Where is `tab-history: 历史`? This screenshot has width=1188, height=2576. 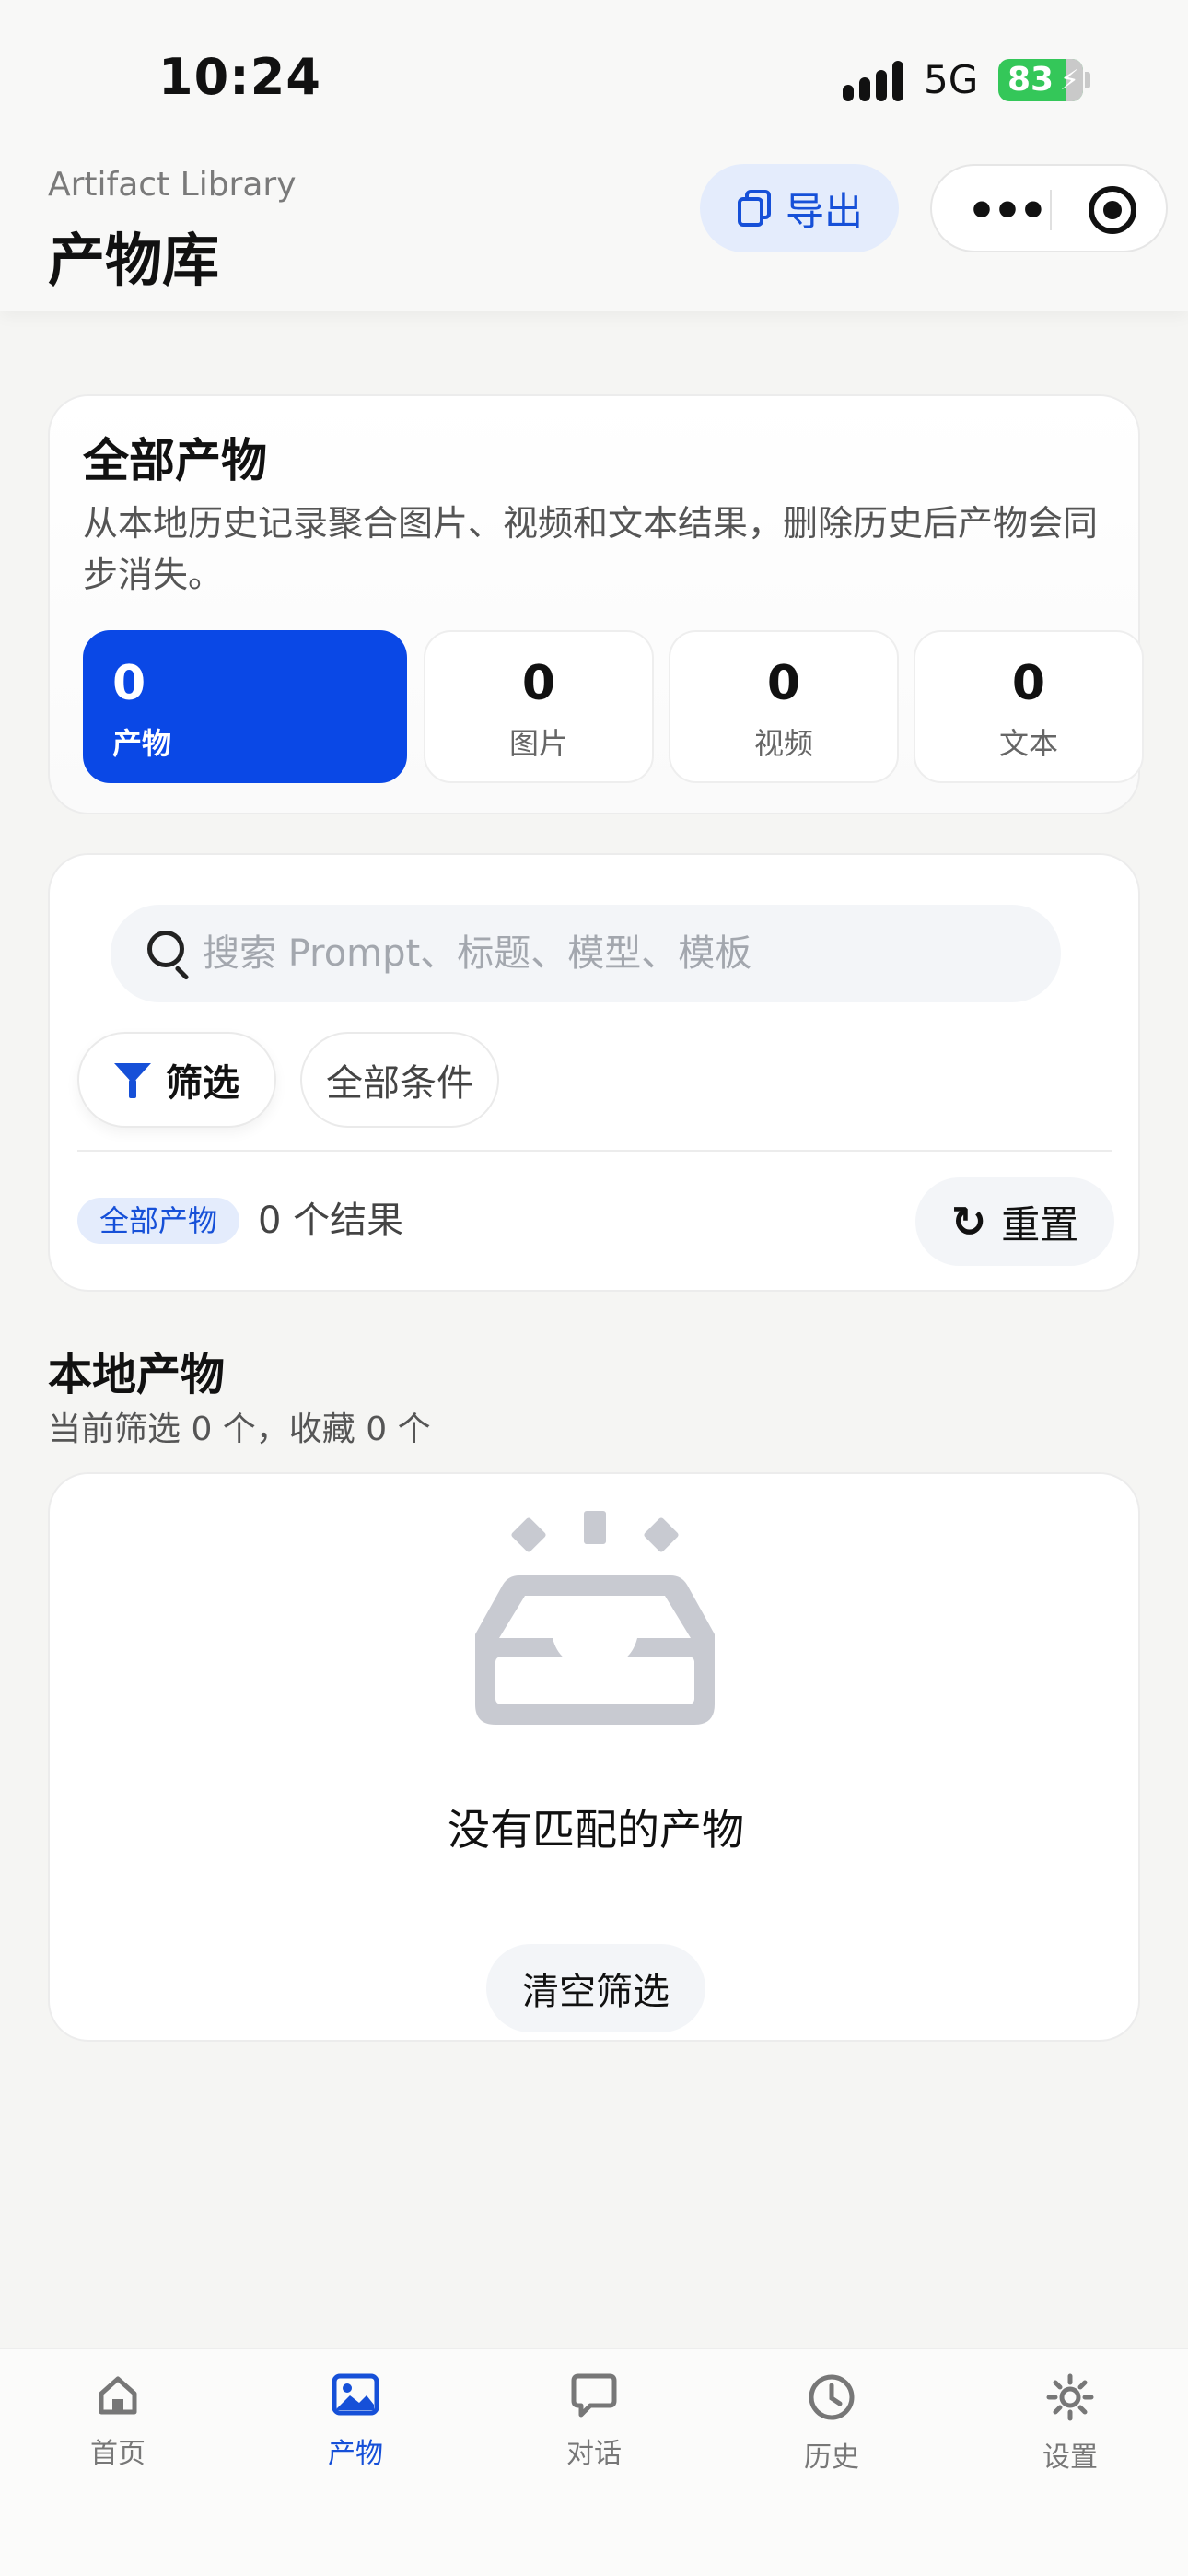 tab-history: 历史 is located at coordinates (831, 2424).